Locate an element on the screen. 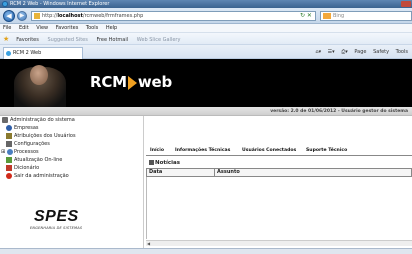 The height and width of the screenshot is (254, 412). window-close-button is located at coordinates (406, 4).